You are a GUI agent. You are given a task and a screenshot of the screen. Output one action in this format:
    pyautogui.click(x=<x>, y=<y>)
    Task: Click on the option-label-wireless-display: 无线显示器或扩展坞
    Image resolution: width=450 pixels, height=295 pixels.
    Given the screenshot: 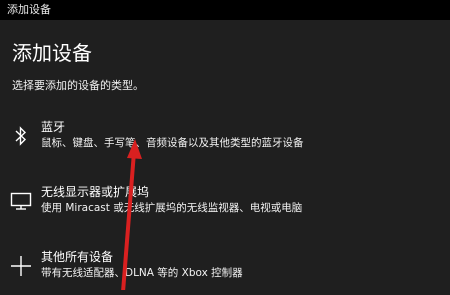 What is the action you would take?
    pyautogui.click(x=95, y=192)
    